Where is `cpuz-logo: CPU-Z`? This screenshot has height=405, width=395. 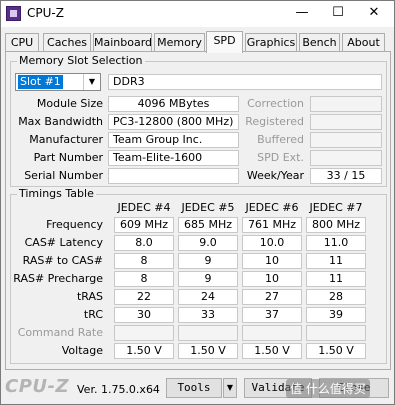
cpuz-logo: CPU-Z is located at coordinates (37, 386).